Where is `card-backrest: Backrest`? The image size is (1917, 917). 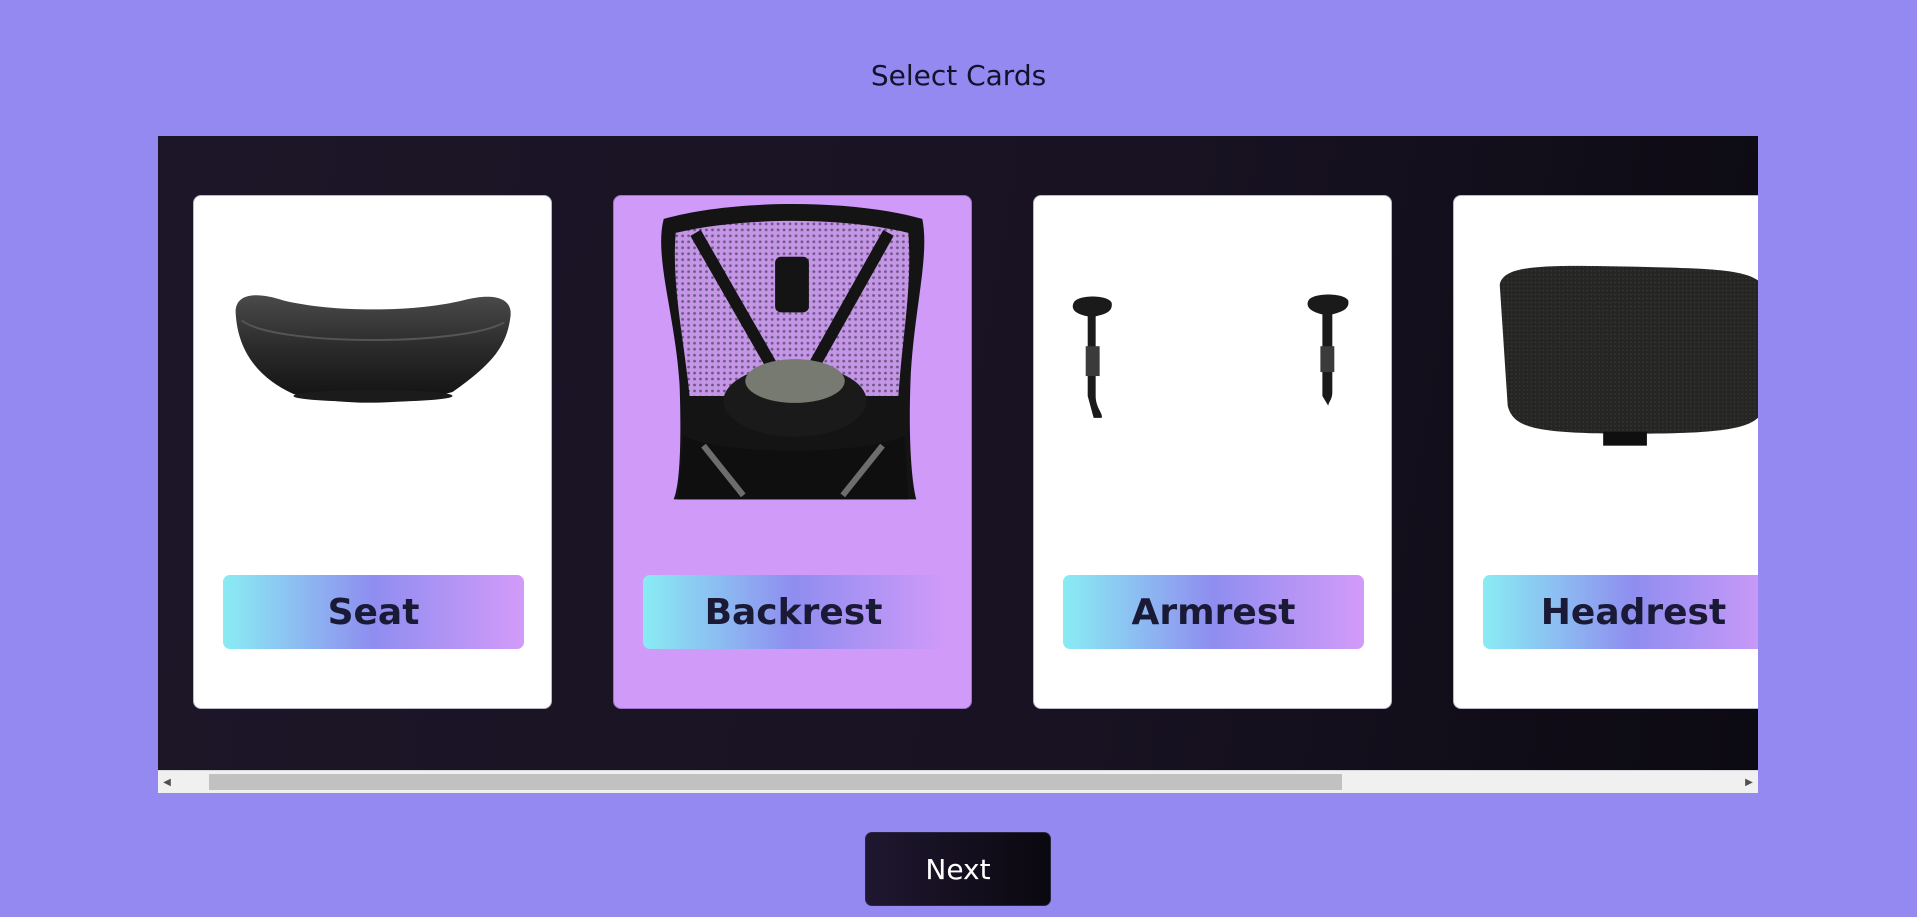
card-backrest: Backrest is located at coordinates (792, 452).